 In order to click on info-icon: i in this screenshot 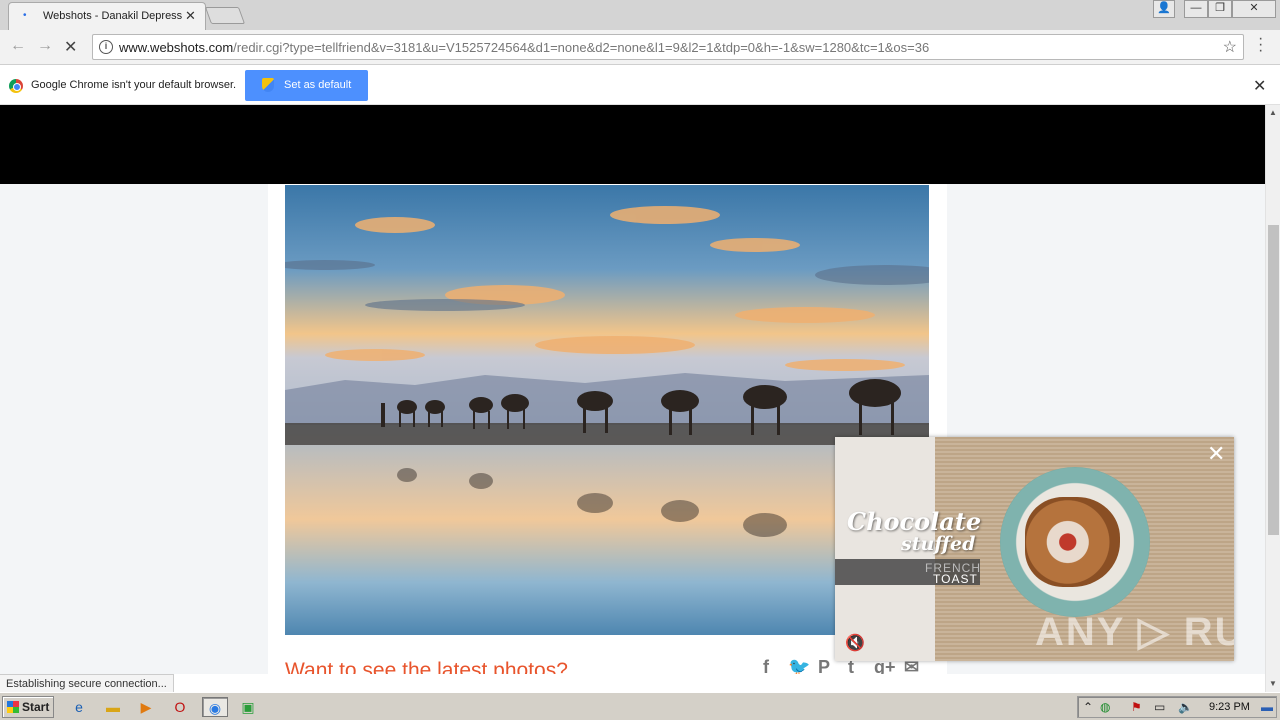, I will do `click(106, 47)`.